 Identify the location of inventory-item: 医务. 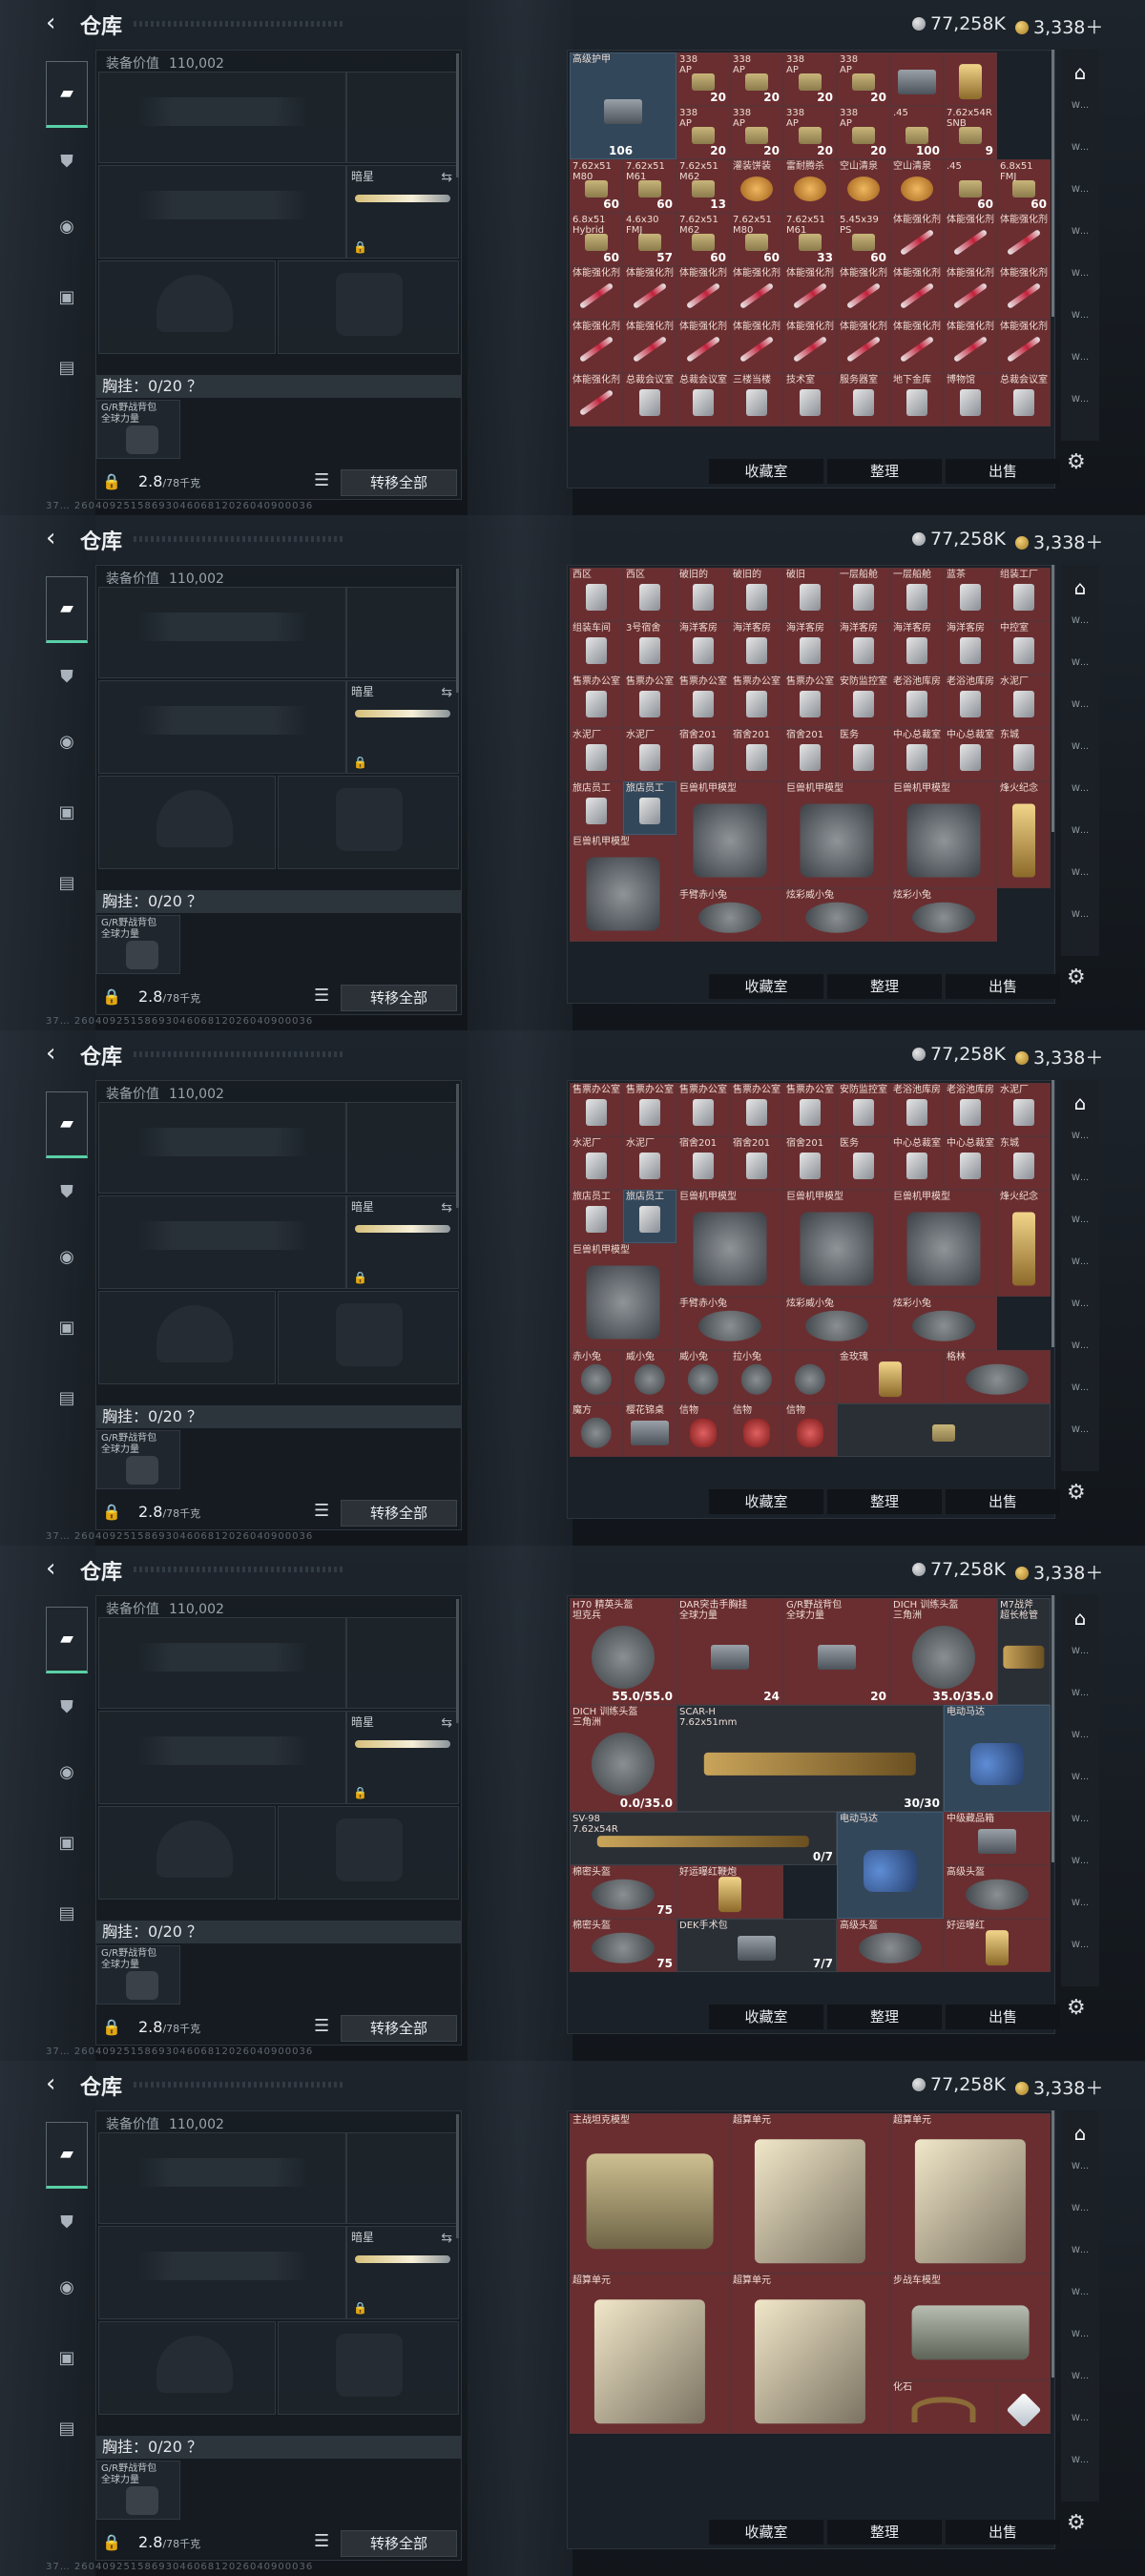
(864, 754).